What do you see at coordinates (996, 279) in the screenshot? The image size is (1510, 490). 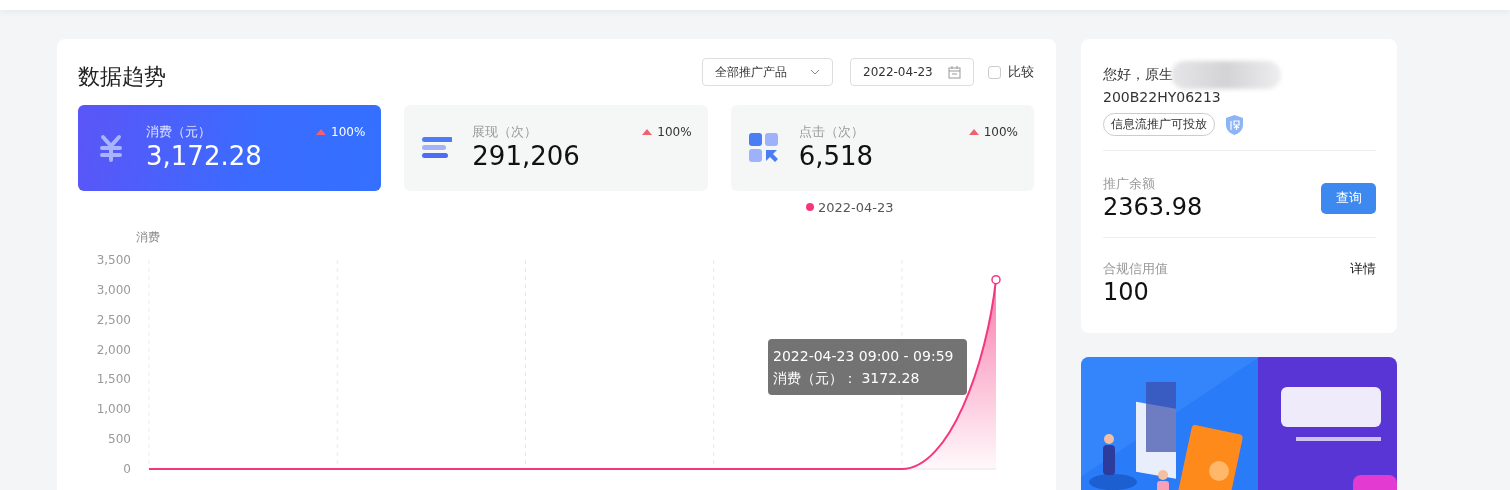 I see `data-point` at bounding box center [996, 279].